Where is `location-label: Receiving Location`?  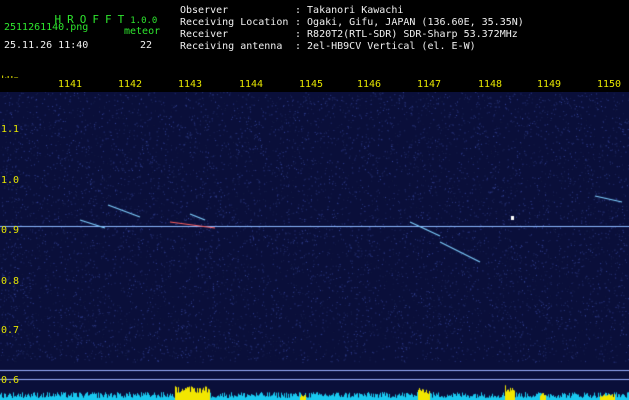 location-label: Receiving Location is located at coordinates (234, 22).